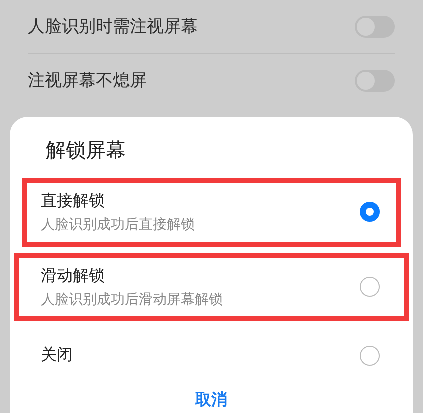 The height and width of the screenshot is (413, 423). I want to click on option-label: 滑动解锁, so click(73, 276).